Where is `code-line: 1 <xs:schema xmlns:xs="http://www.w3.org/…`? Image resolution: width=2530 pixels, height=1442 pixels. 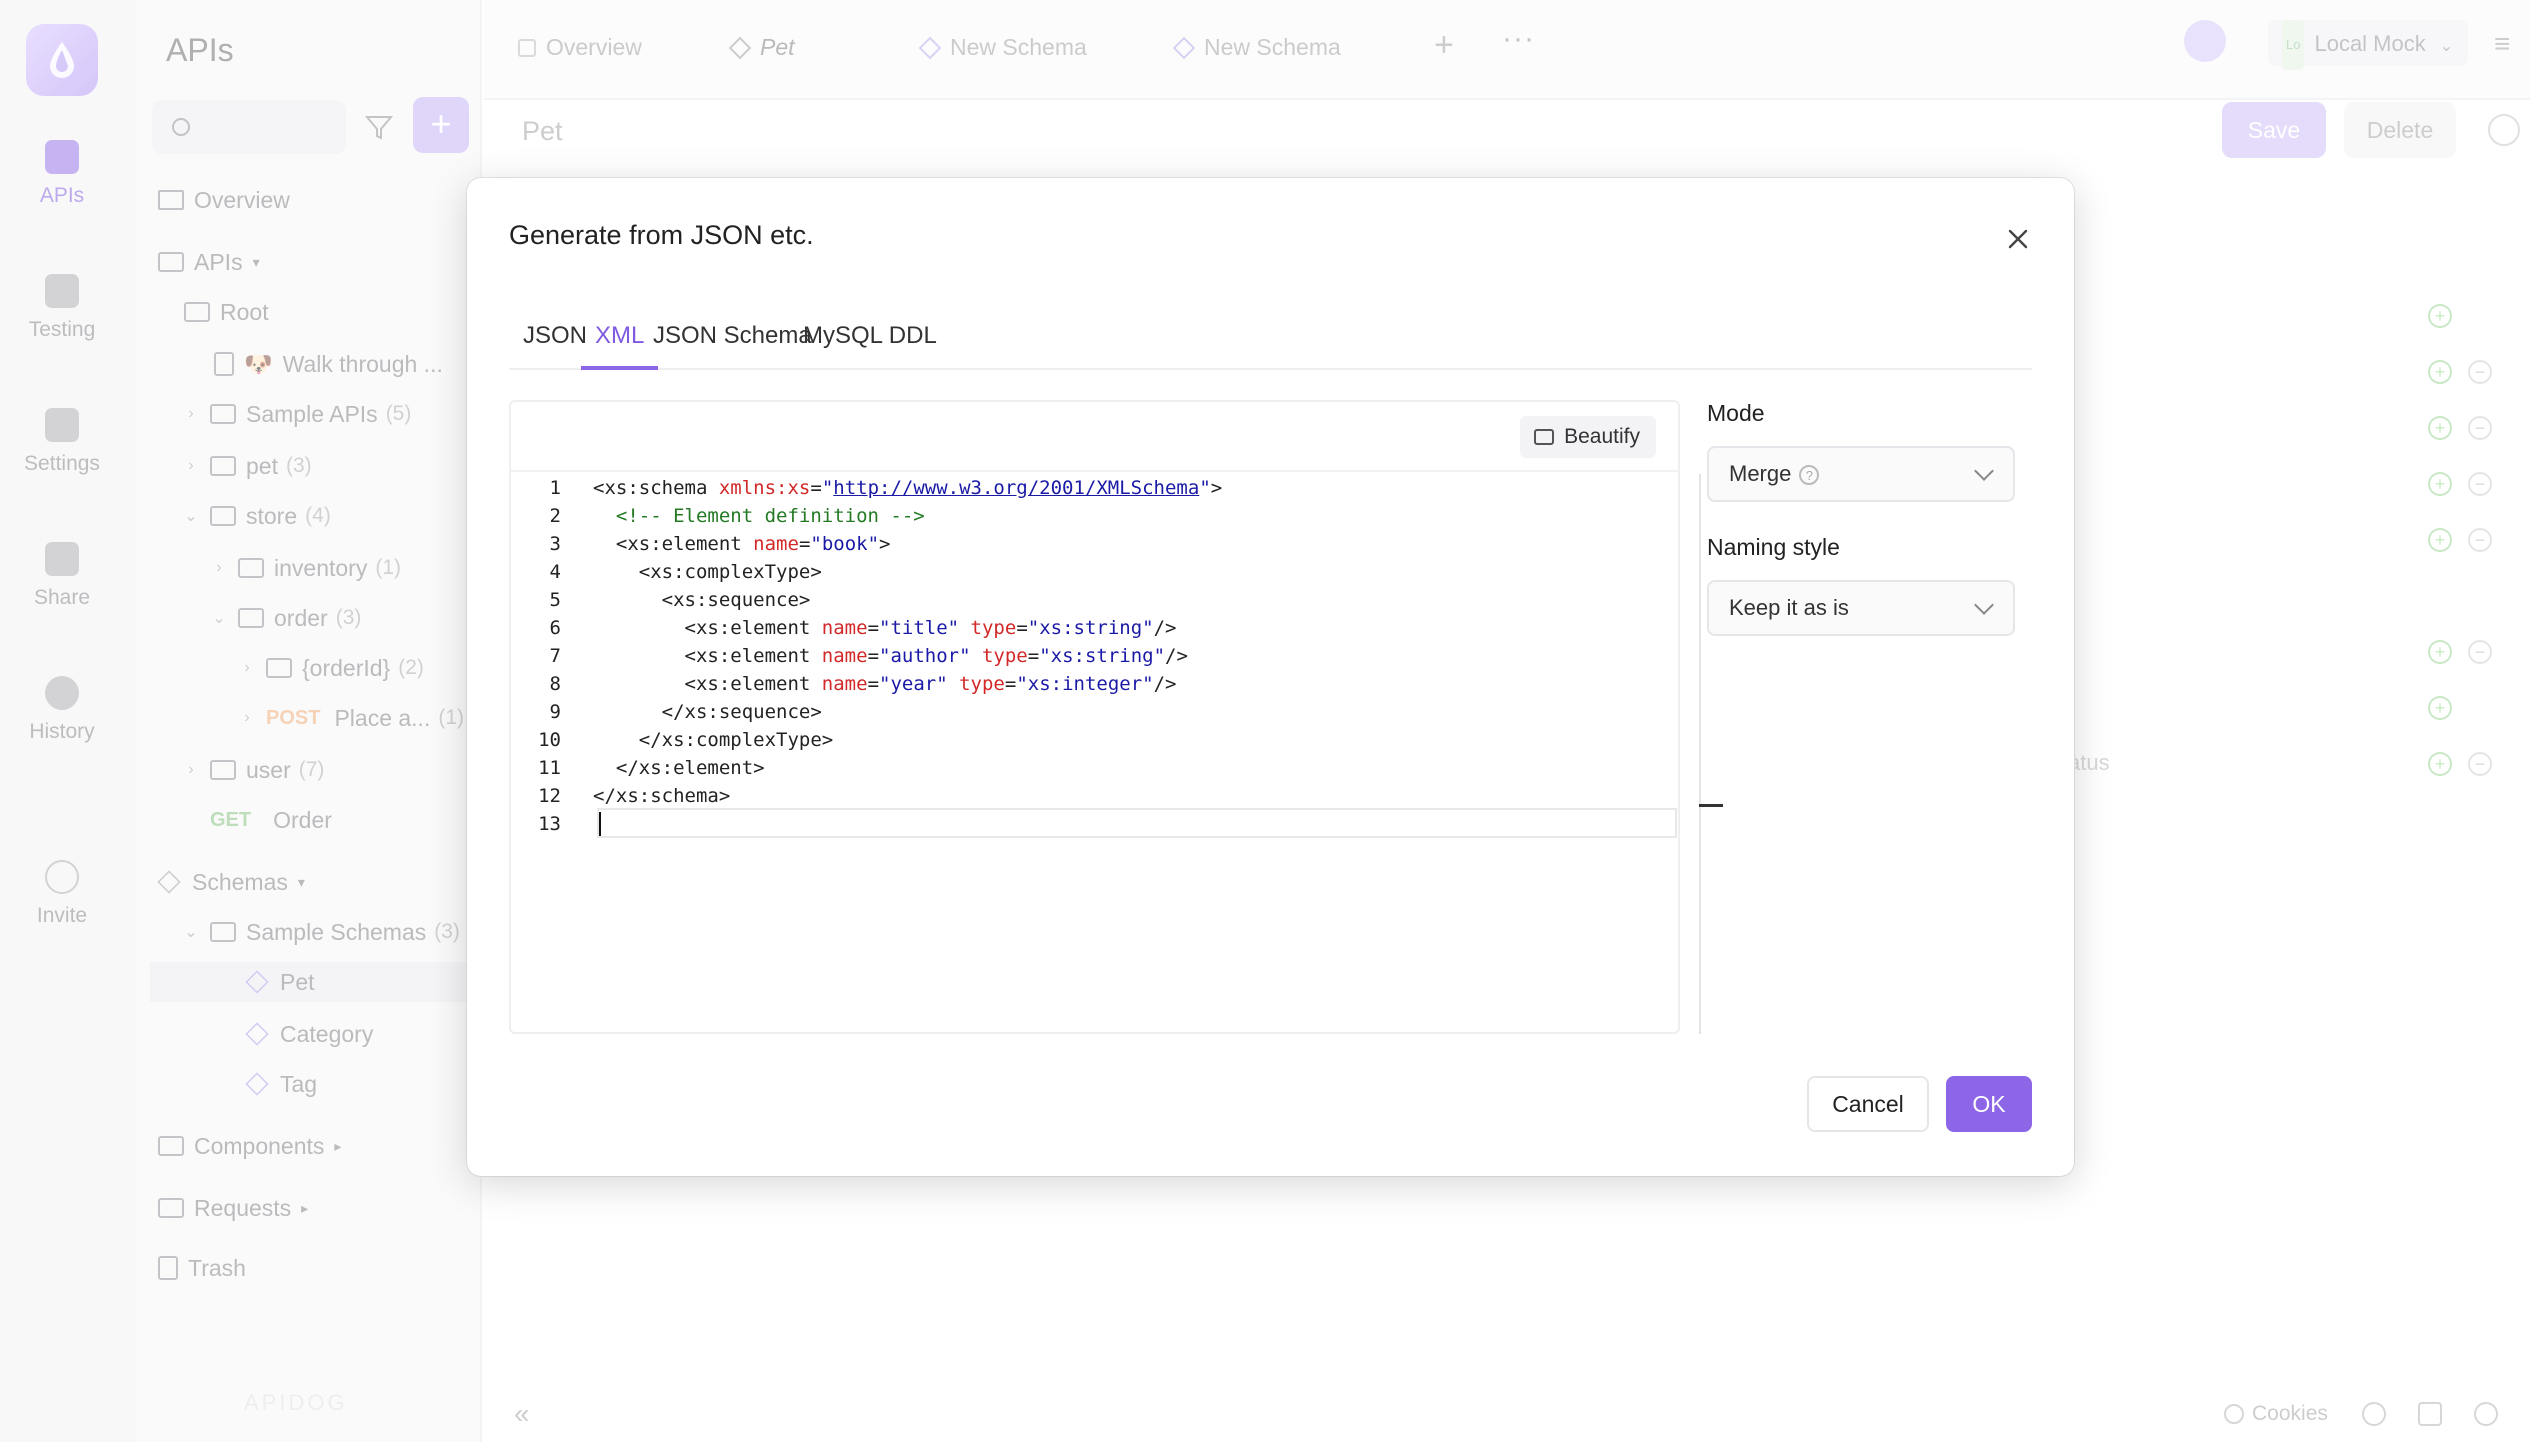 code-line: 1 <xs:schema xmlns:xs="http://www.w3.org/… is located at coordinates (886, 488).